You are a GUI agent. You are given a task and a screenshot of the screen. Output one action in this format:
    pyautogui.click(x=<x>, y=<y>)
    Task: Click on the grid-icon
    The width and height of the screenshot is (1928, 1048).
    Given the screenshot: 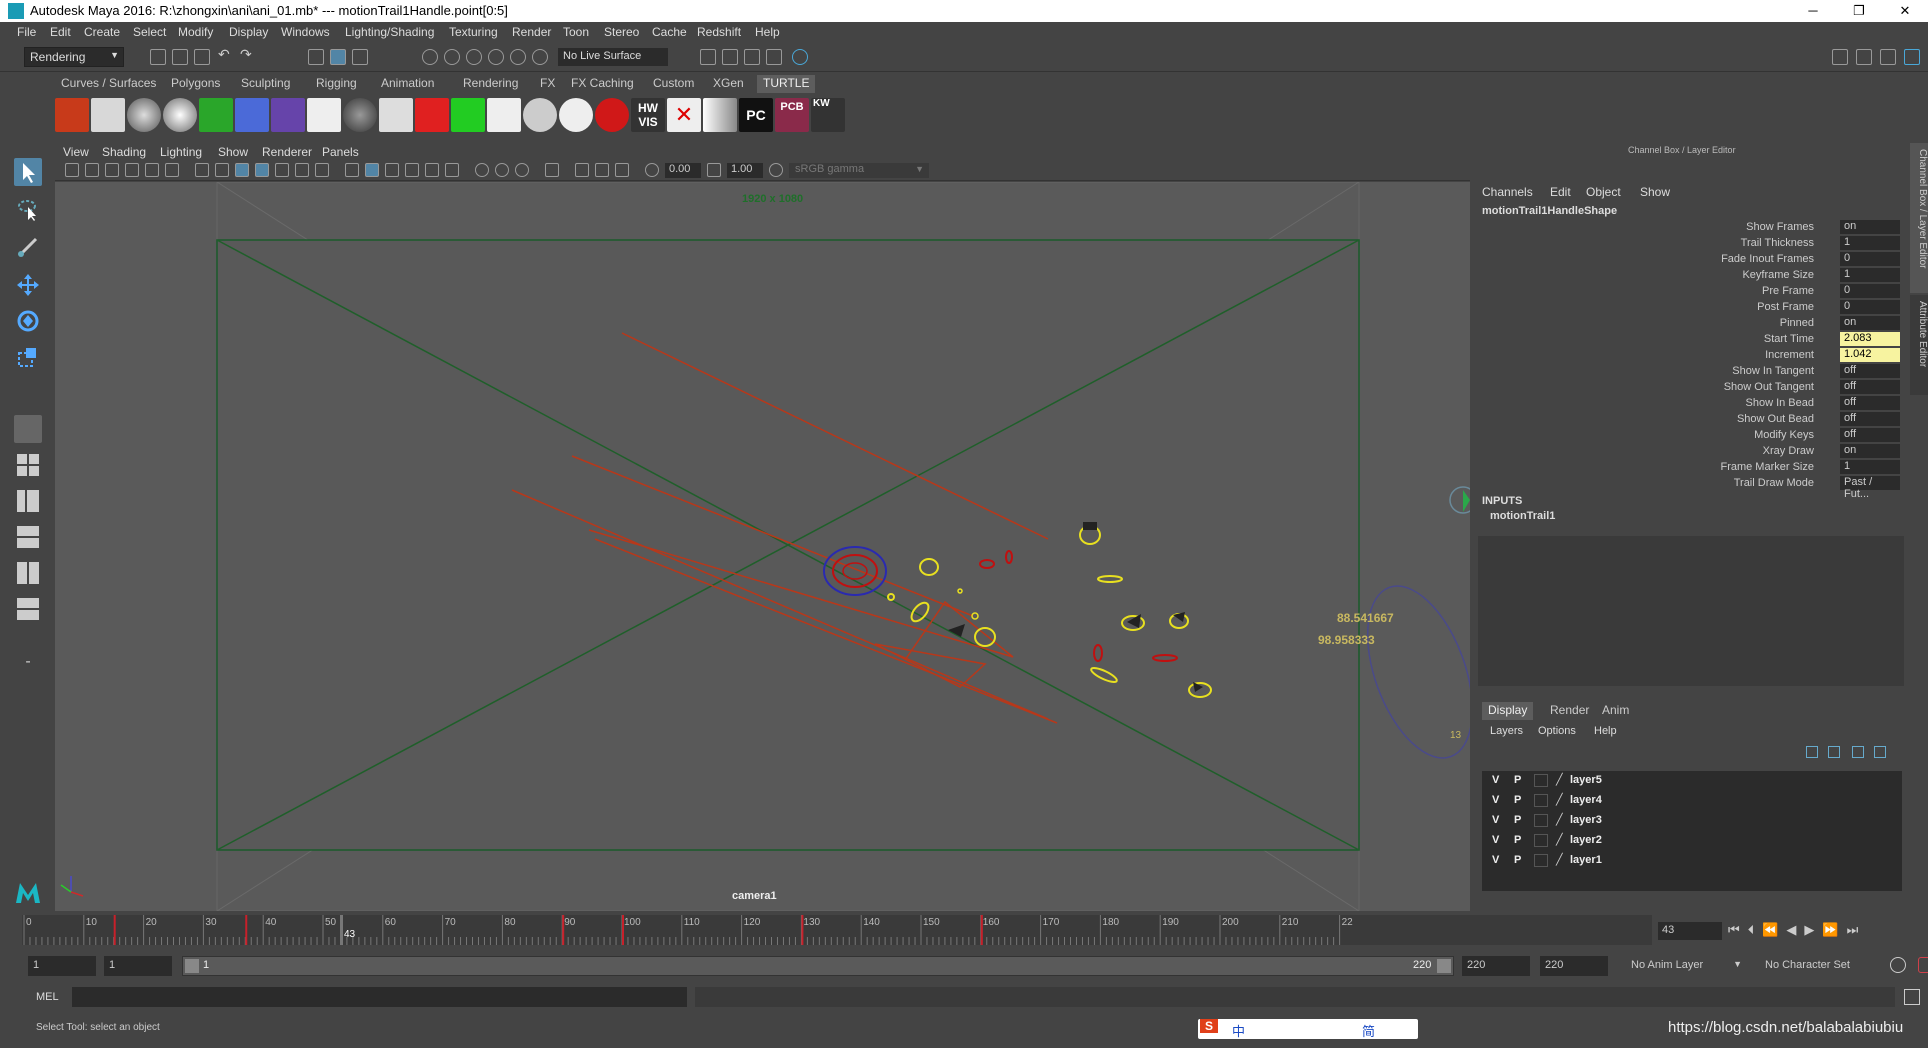 What is the action you would take?
    pyautogui.click(x=202, y=170)
    